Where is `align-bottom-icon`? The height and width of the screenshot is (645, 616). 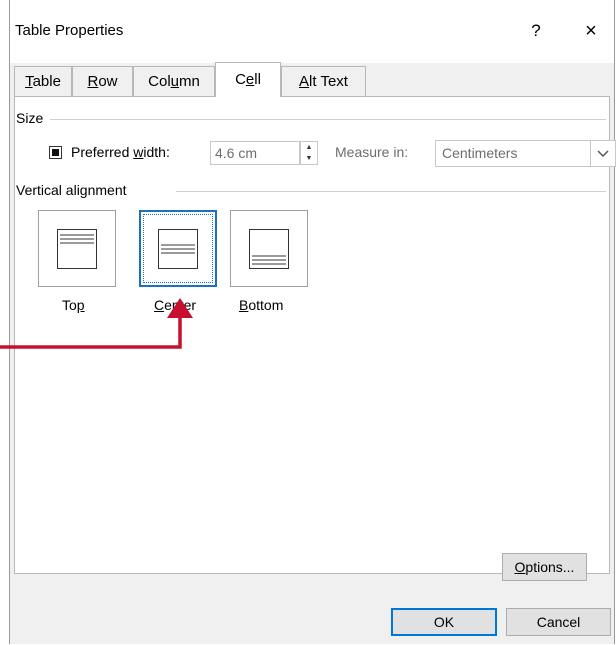 align-bottom-icon is located at coordinates (269, 249).